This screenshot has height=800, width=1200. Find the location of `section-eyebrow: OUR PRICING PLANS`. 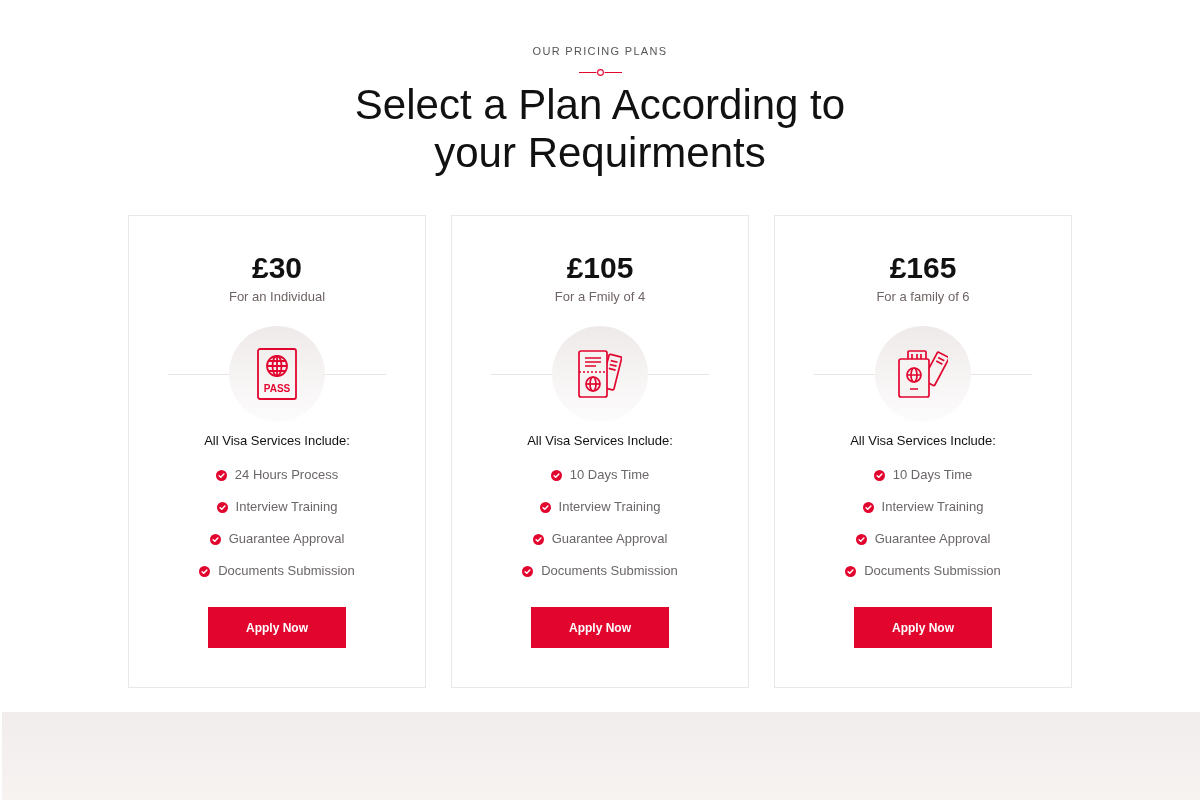

section-eyebrow: OUR PRICING PLANS is located at coordinates (600, 51).